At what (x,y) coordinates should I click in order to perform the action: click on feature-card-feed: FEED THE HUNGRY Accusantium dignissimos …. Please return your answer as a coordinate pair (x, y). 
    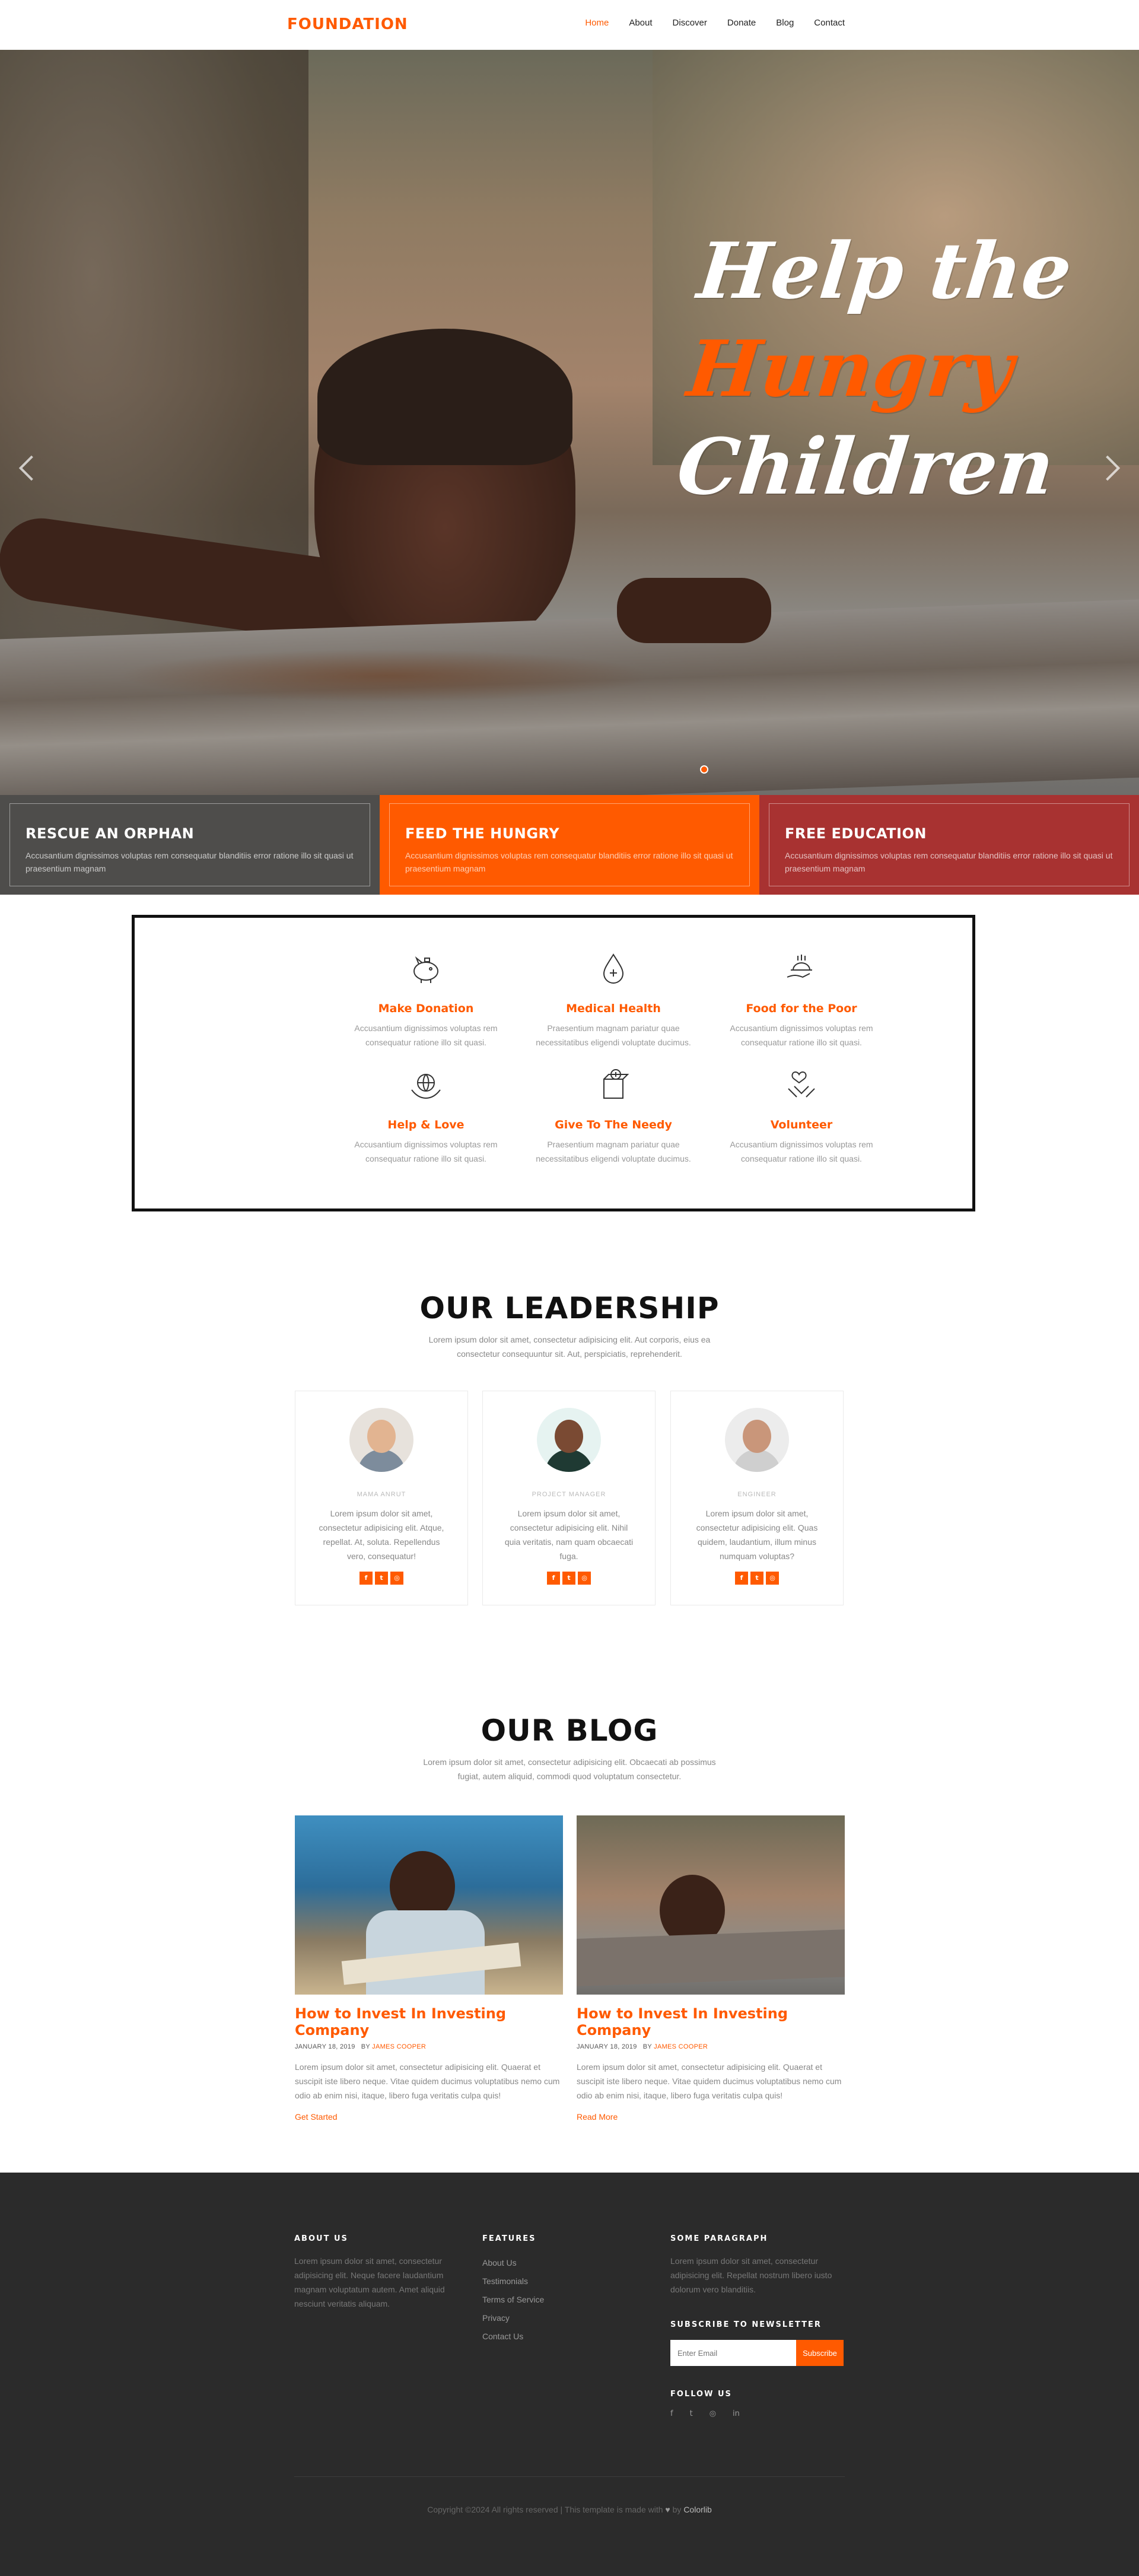
    Looking at the image, I should click on (569, 845).